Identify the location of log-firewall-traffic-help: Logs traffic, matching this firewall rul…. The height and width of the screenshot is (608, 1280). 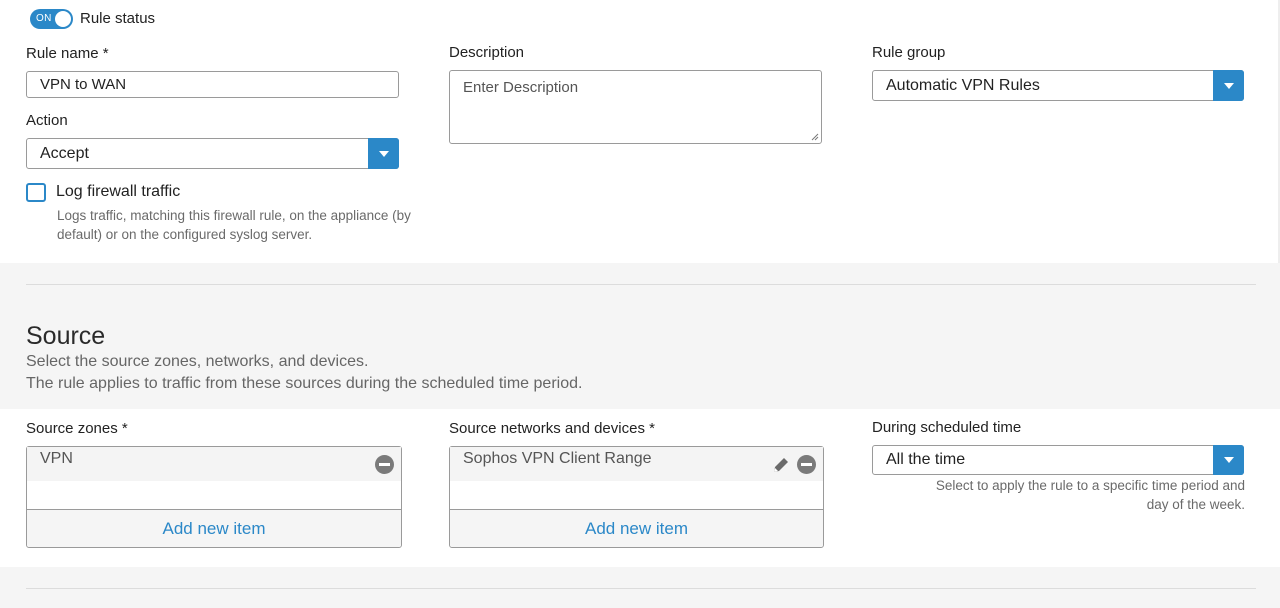
(247, 225).